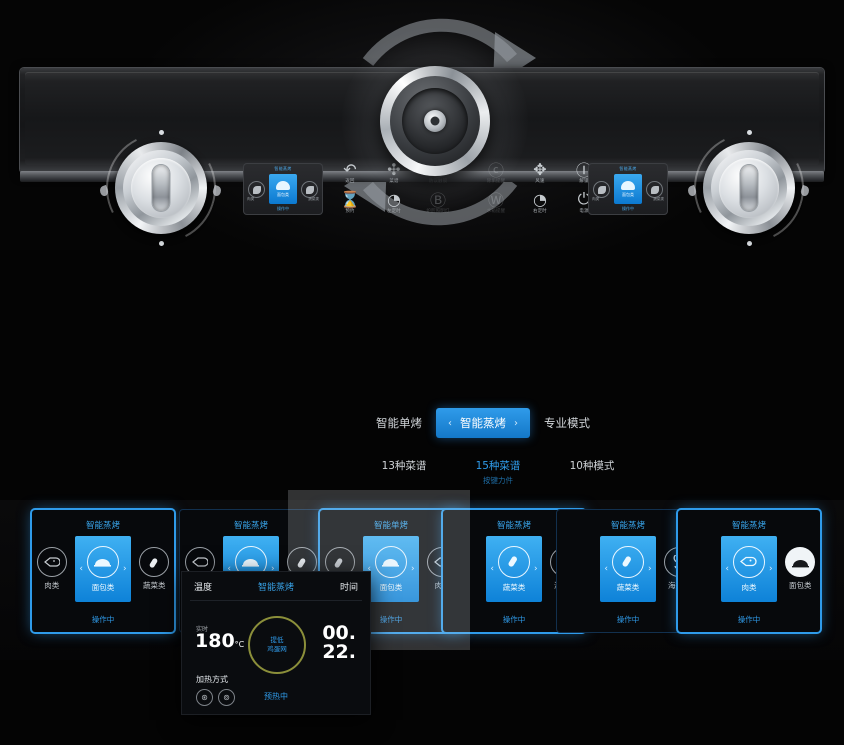  I want to click on hourglass-icon: ⌛, so click(350, 199).